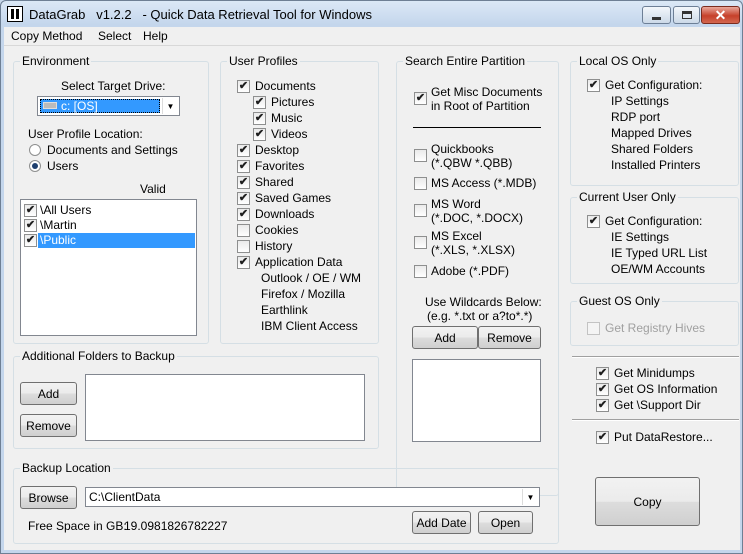 The width and height of the screenshot is (743, 554). I want to click on local-config-checkbox: ✔, so click(593, 85).